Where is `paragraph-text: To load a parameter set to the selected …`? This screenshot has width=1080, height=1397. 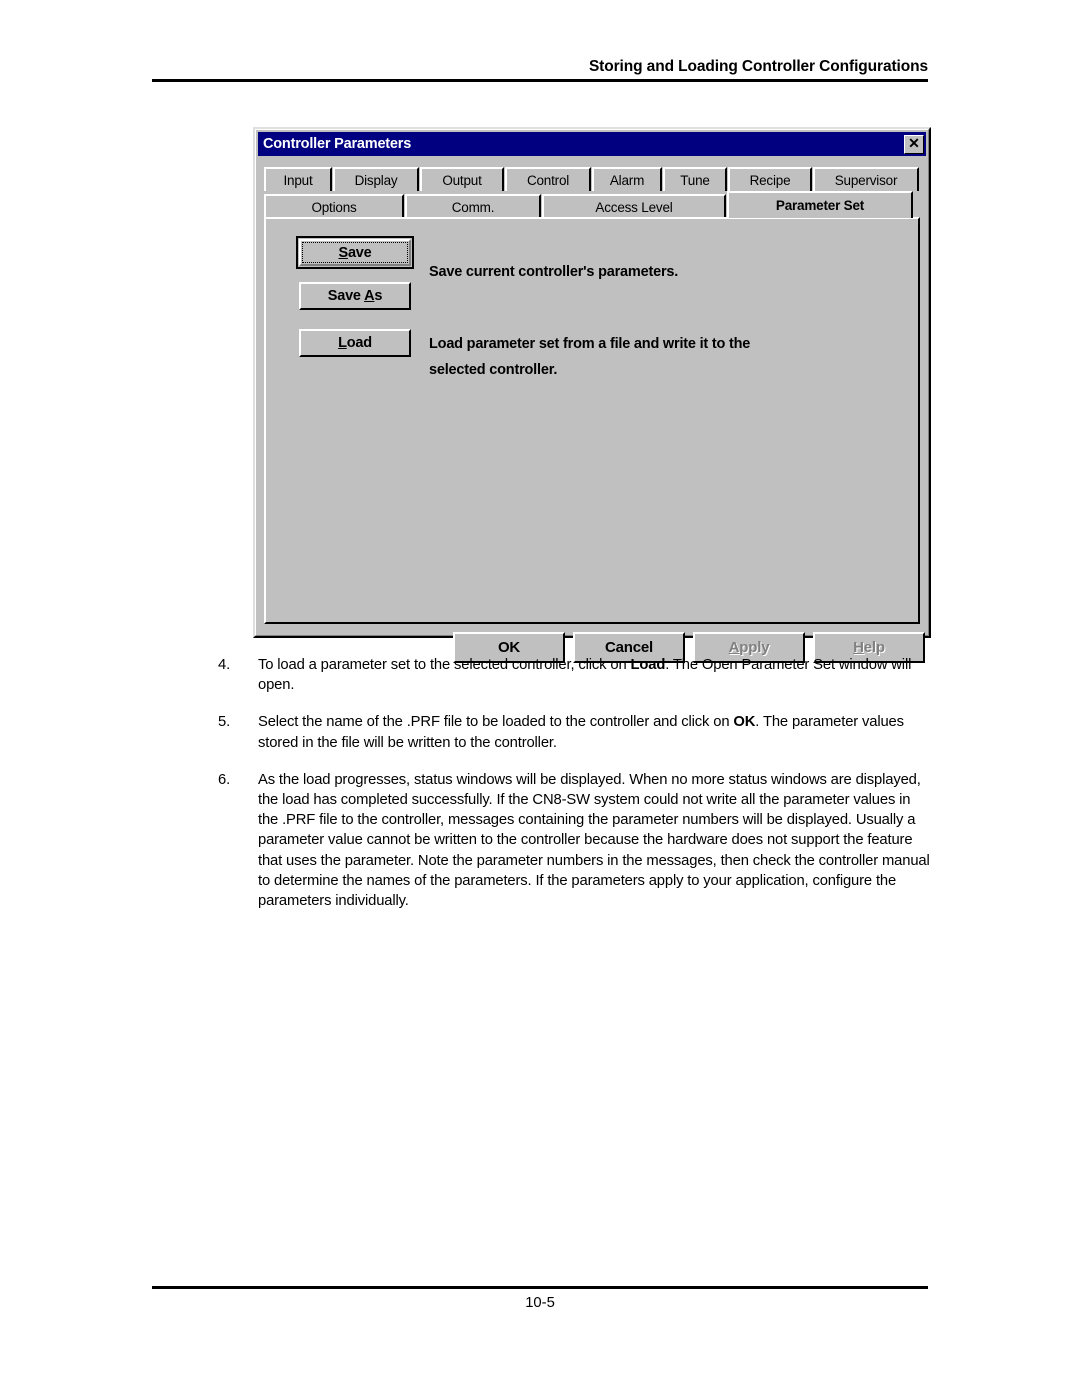 paragraph-text: To load a parameter set to the selected … is located at coordinates (585, 675).